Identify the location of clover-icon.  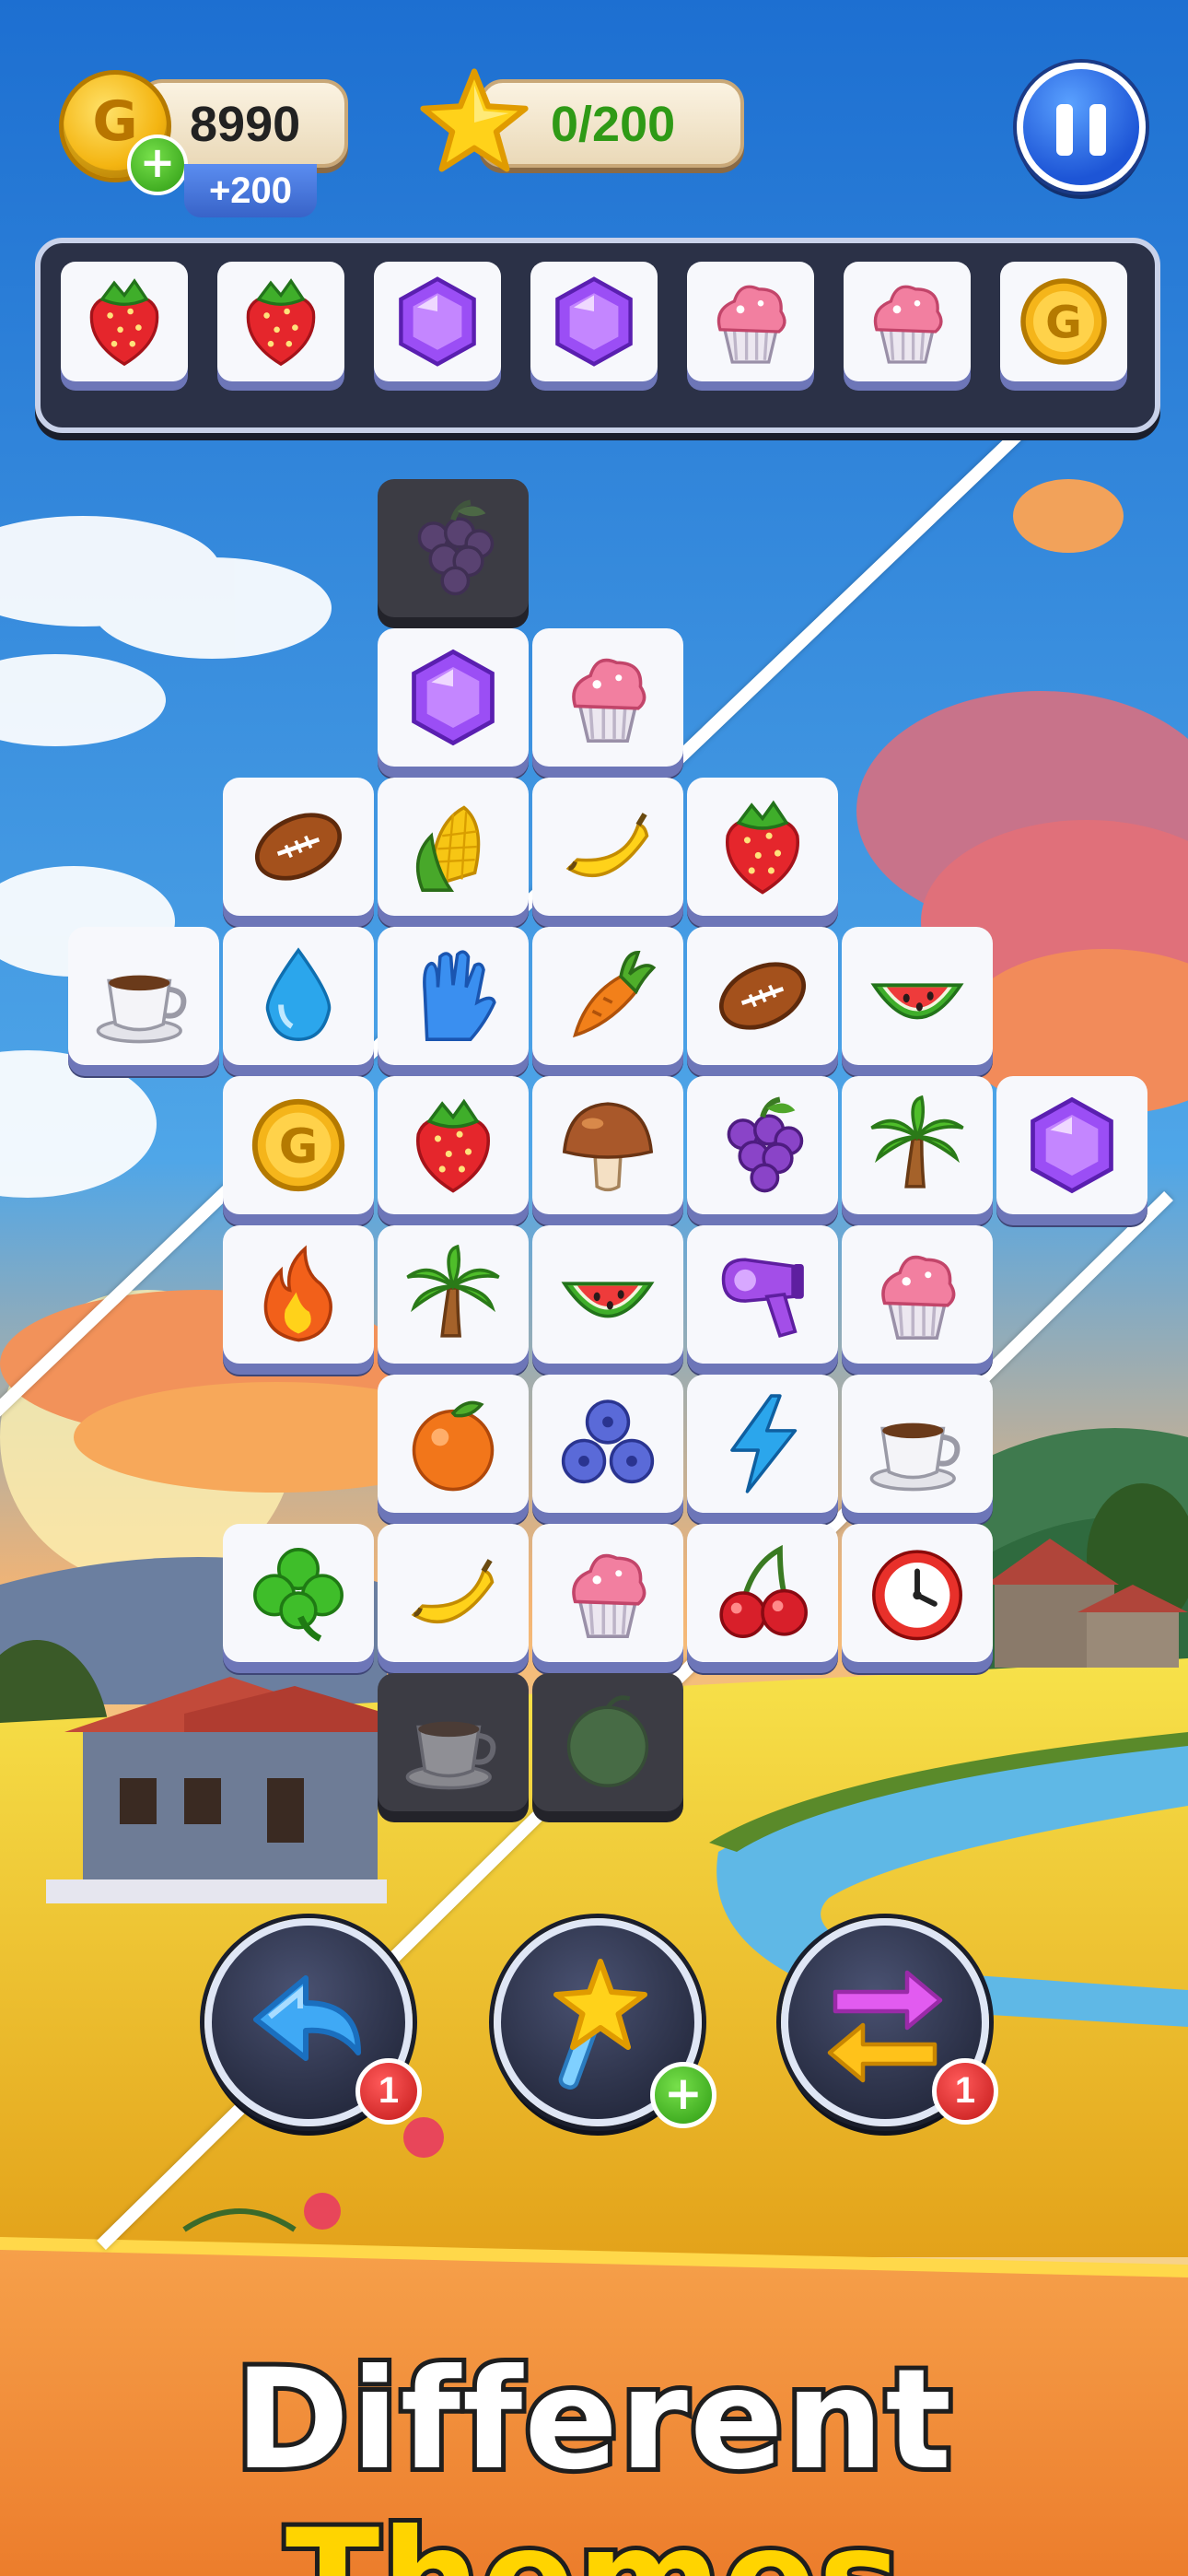
(298, 1595).